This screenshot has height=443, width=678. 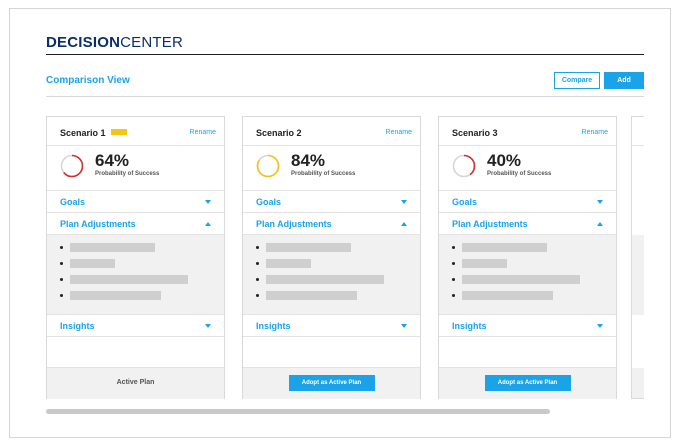 I want to click on card-header: Scenario 1 Rename, so click(x=135, y=131).